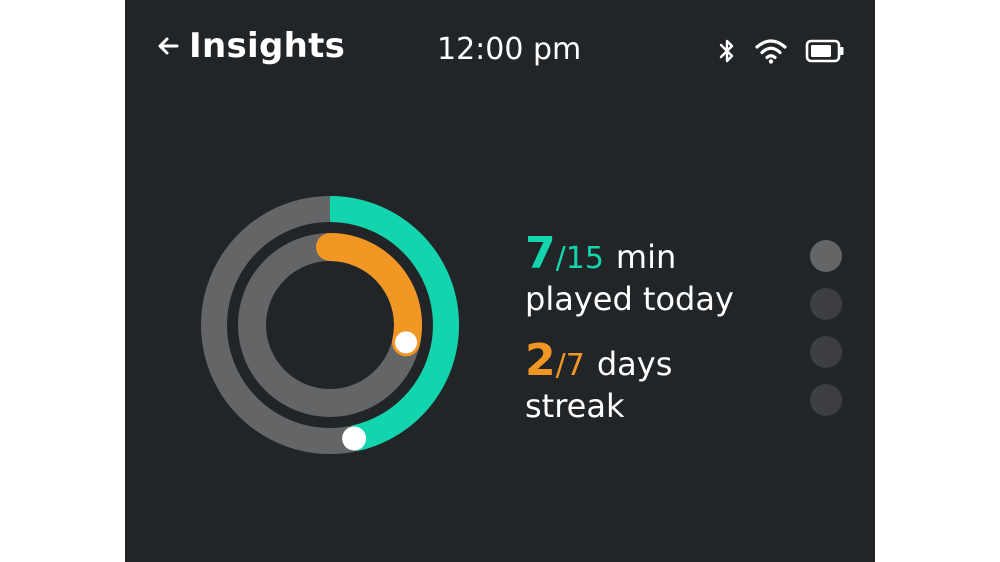 The image size is (1000, 562). What do you see at coordinates (406, 342) in the screenshot?
I see `streak-progress-knob` at bounding box center [406, 342].